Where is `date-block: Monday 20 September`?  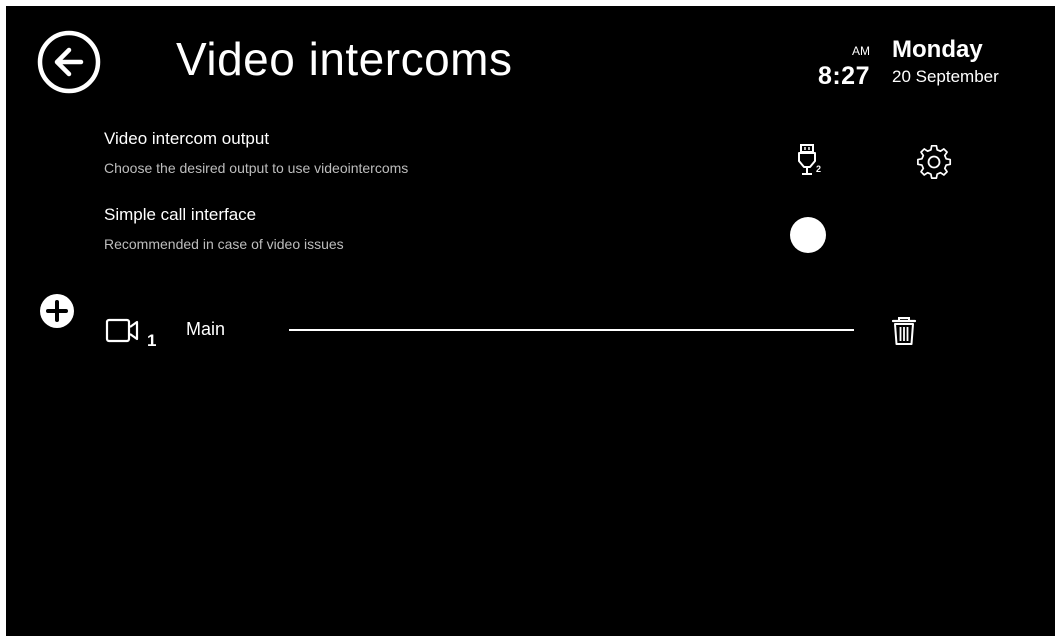 date-block: Monday 20 September is located at coordinates (945, 61).